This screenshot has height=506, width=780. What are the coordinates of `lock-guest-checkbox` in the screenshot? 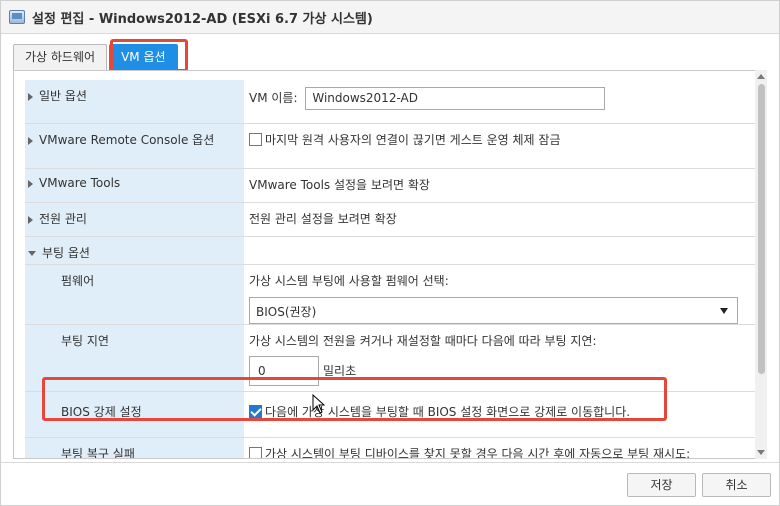 It's located at (255, 139).